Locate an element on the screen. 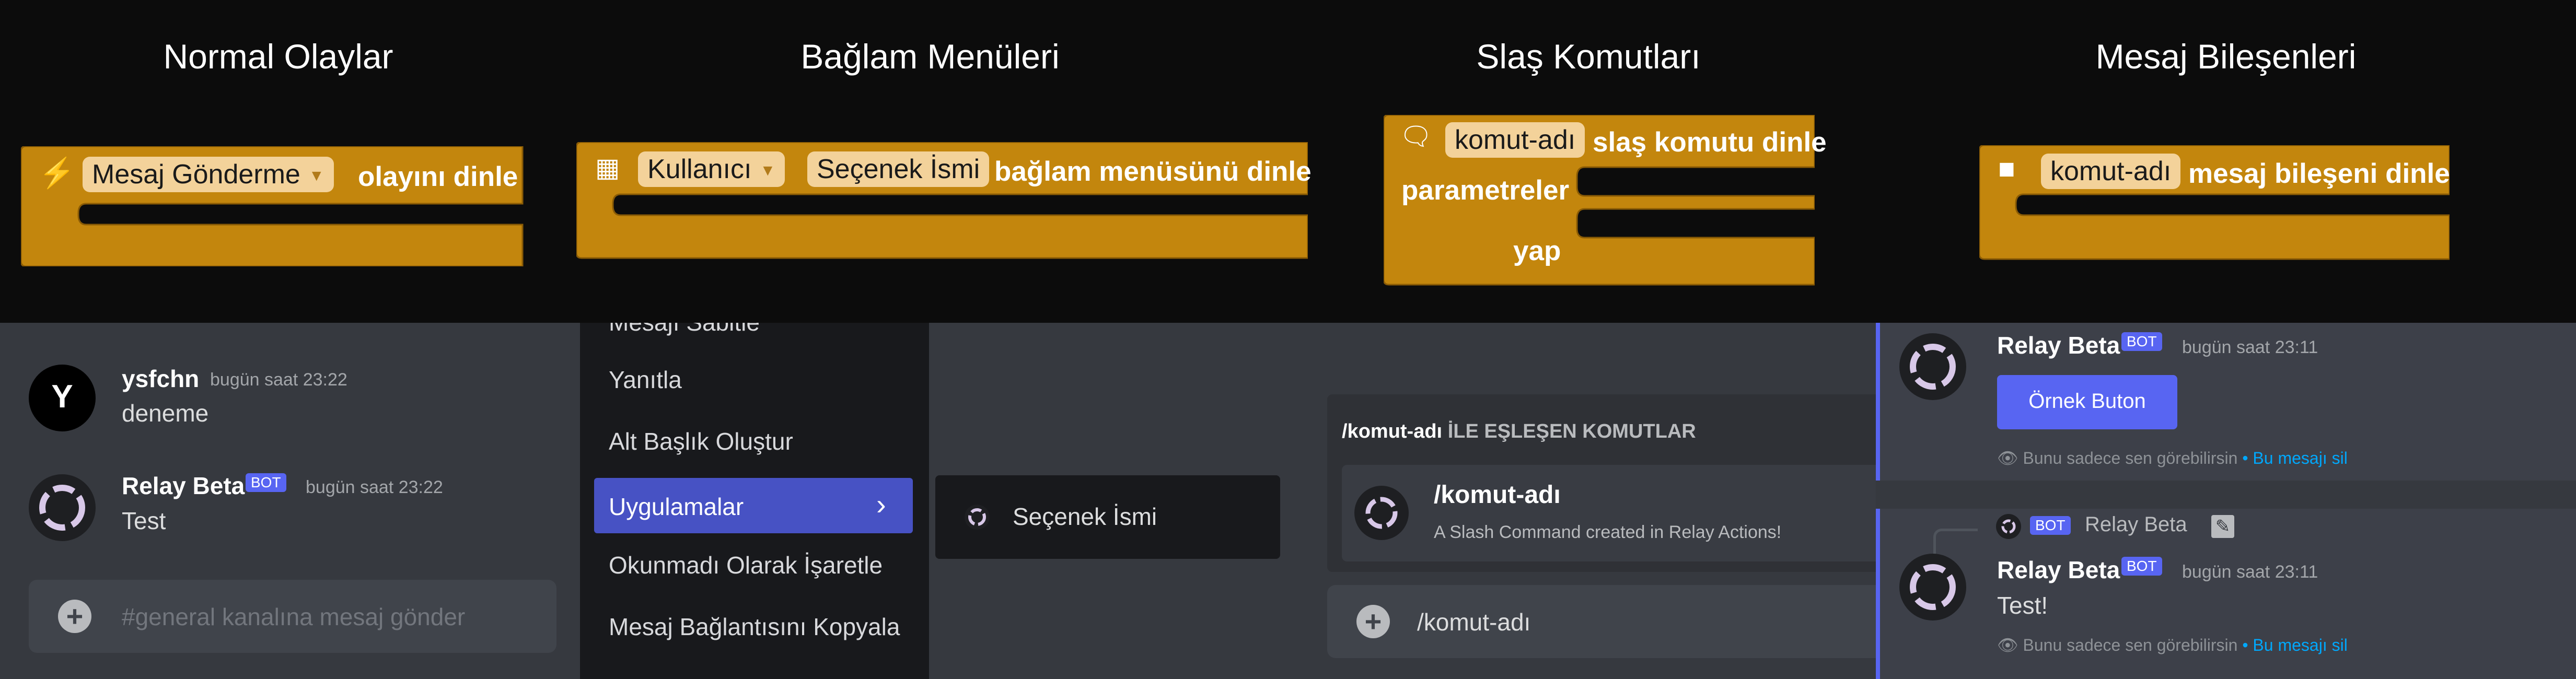 The width and height of the screenshot is (2576, 679). event-block-suffix: olayını dinle is located at coordinates (438, 177).